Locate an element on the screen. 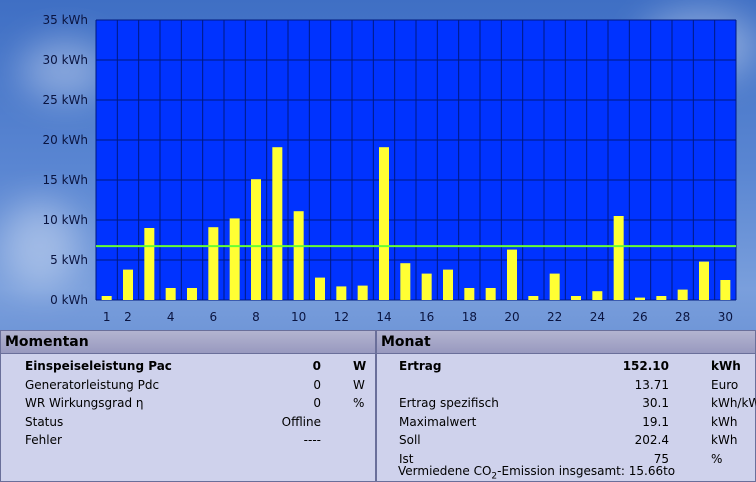  monat-unit: kWh/kWp is located at coordinates (733, 403).